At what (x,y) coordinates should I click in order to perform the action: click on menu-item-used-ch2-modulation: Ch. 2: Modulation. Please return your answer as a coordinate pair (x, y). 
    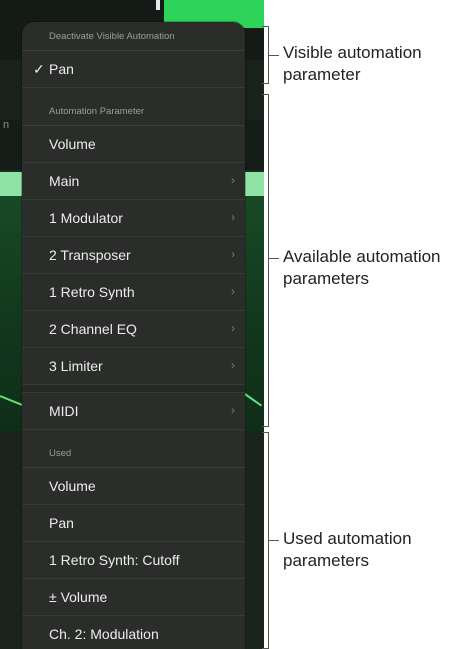
    Looking at the image, I should click on (133, 632).